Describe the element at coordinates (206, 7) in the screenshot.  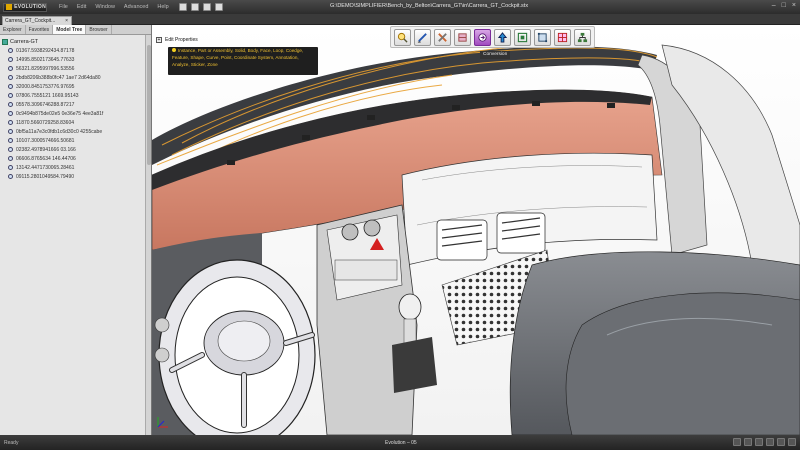
I see `save-icon` at that location.